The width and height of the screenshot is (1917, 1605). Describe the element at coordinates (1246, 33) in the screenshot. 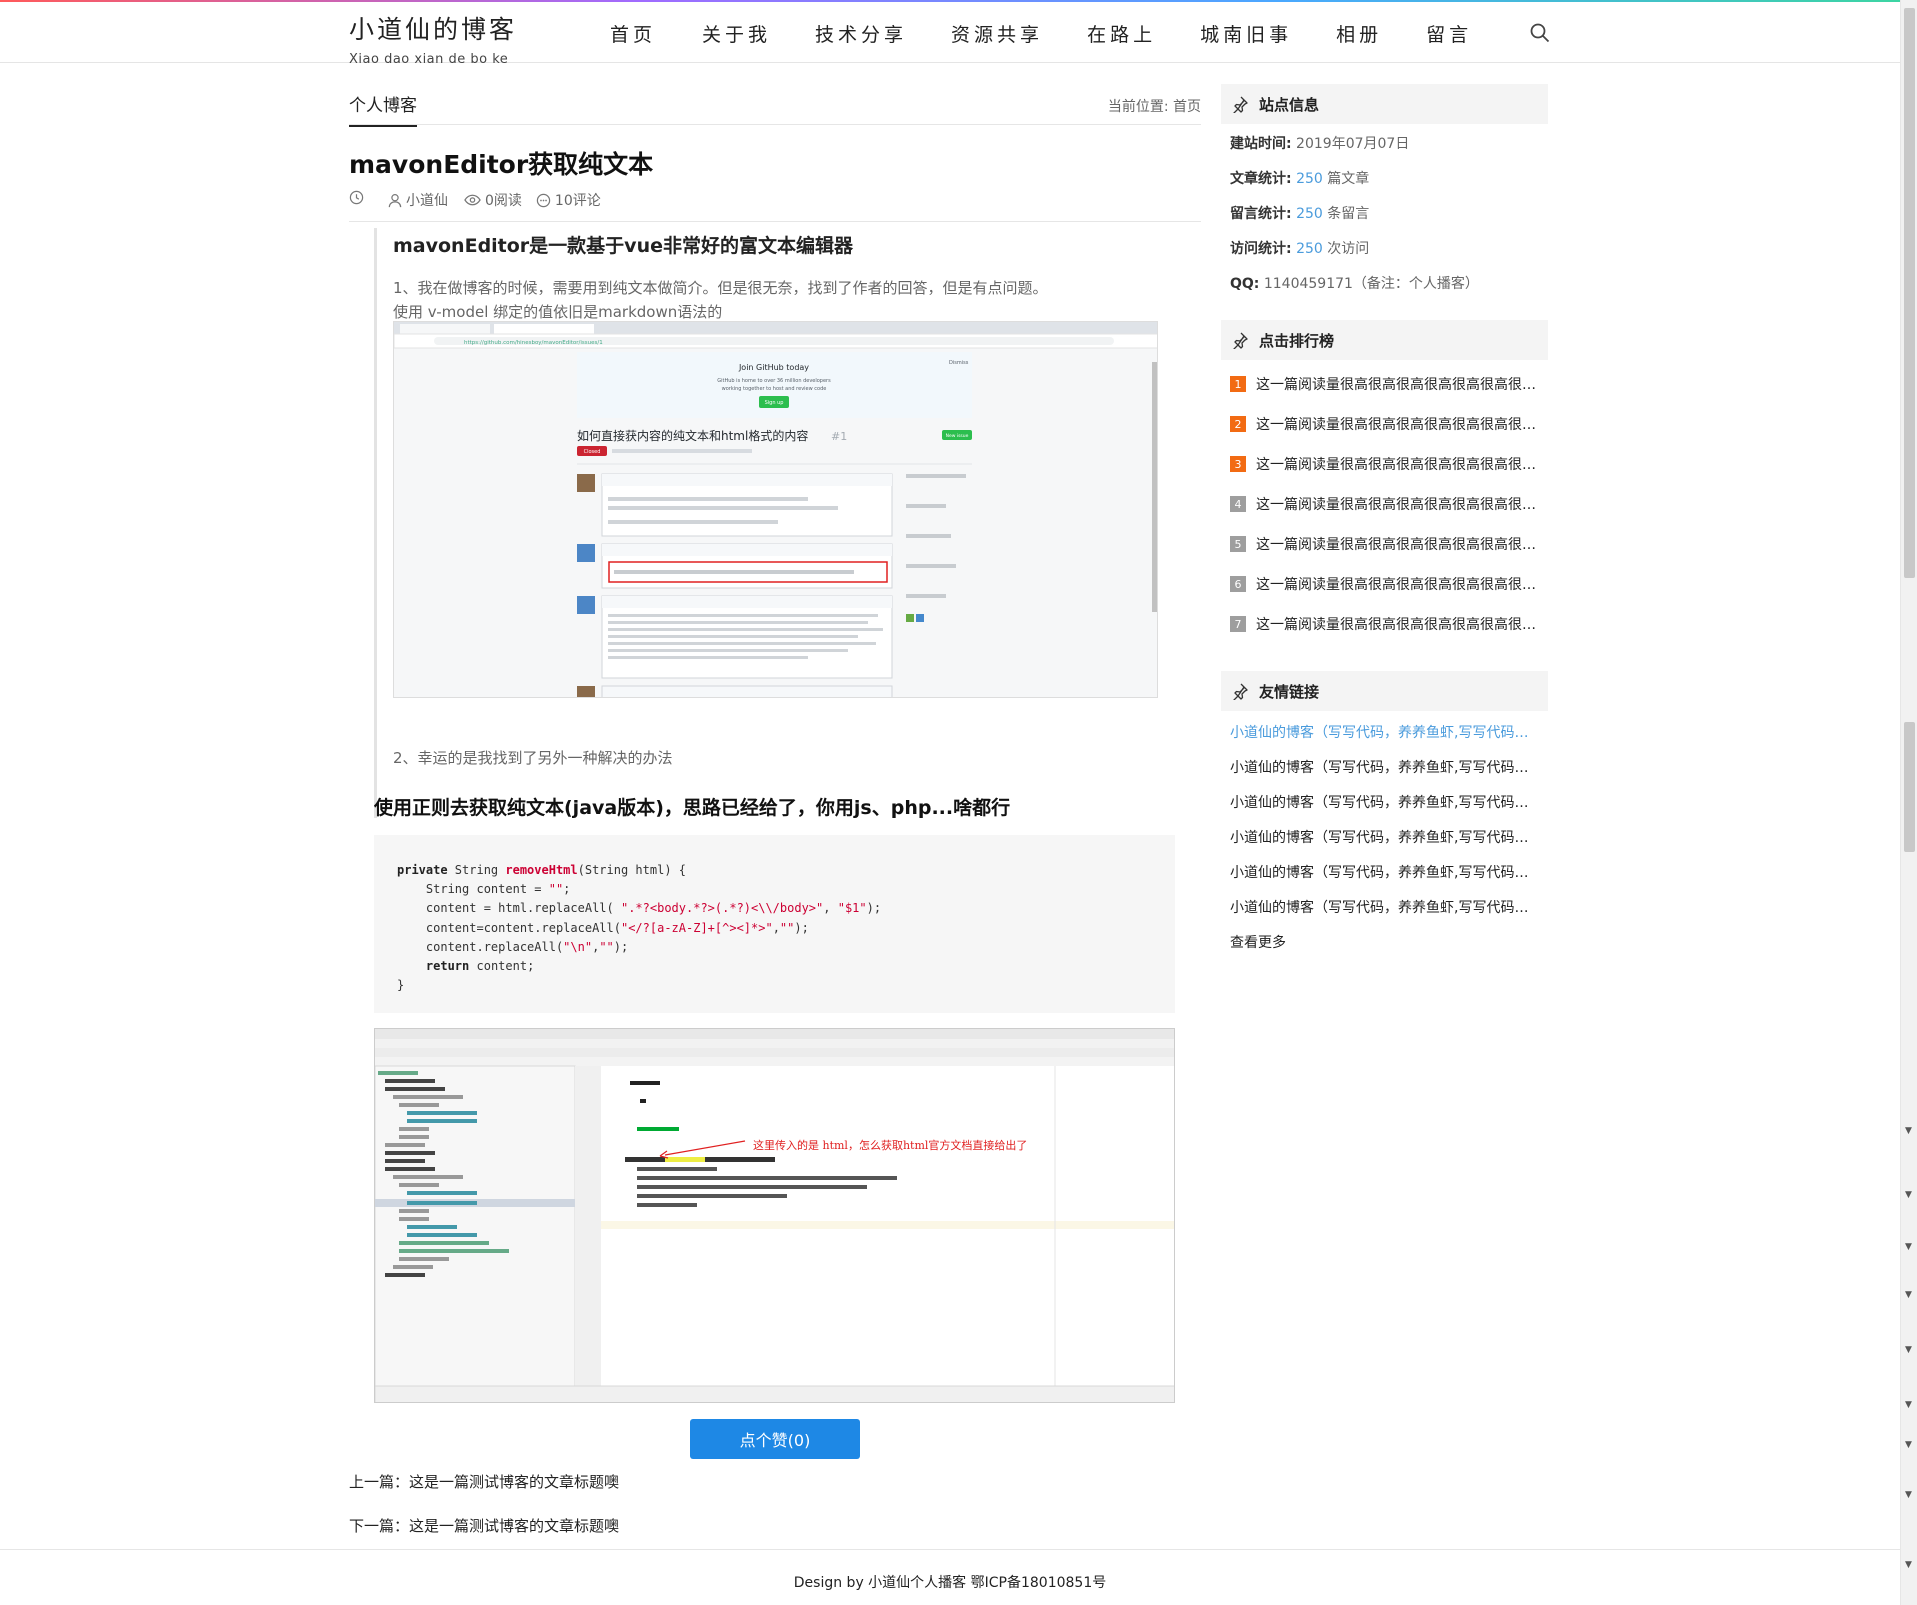

I see `nav-old-stories: 城南旧事` at that location.